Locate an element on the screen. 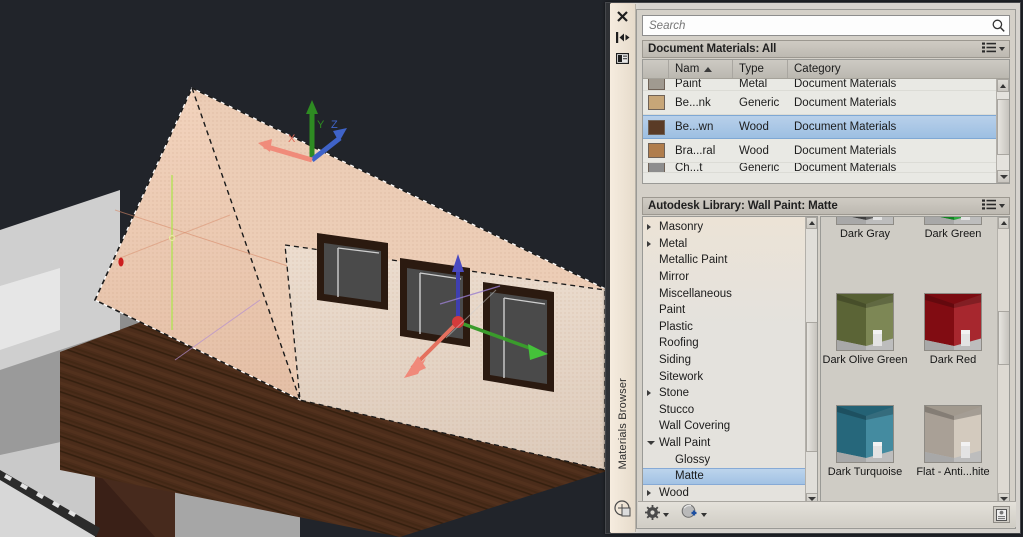 The image size is (1023, 537). material-type: Wood is located at coordinates (754, 127).